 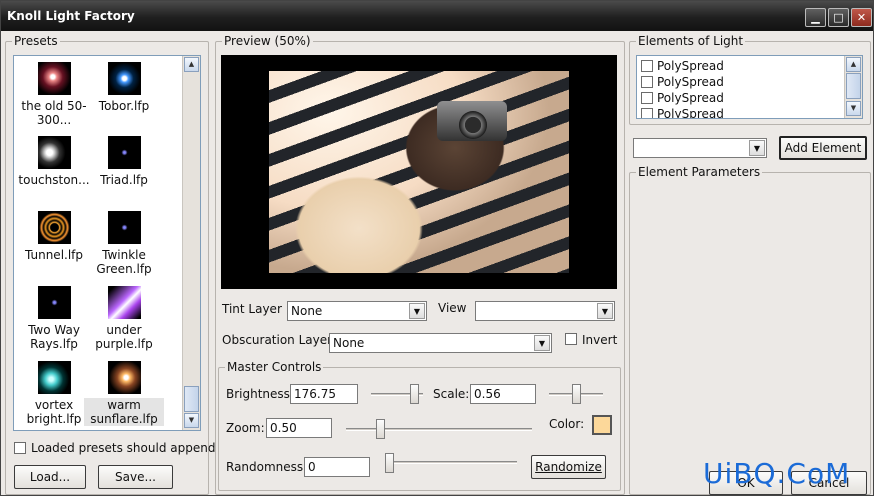 I want to click on invert-checkbox, so click(x=571, y=339).